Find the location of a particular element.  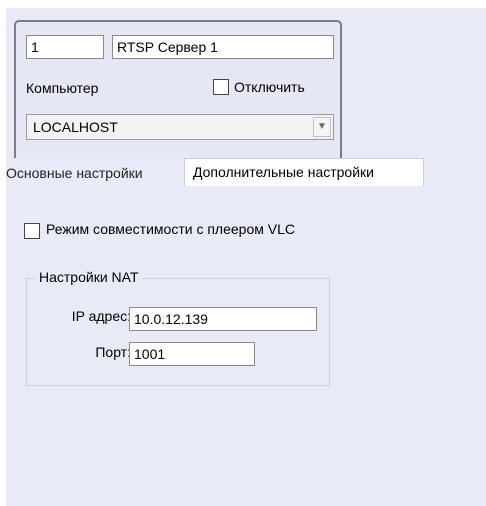

nat-group-title: Настройки NAT is located at coordinates (89, 277).